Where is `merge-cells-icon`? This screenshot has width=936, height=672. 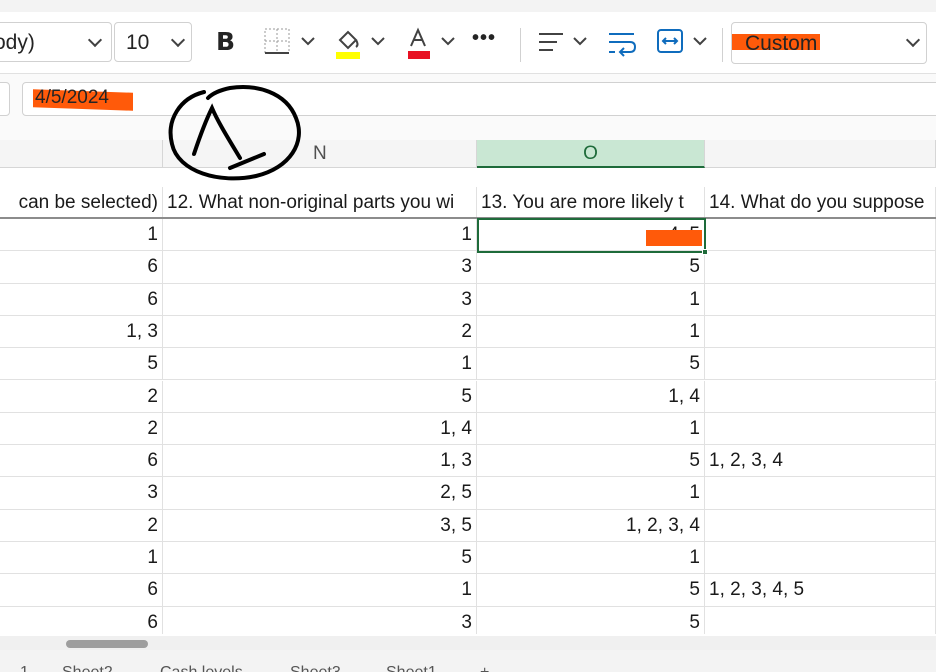
merge-cells-icon is located at coordinates (682, 41).